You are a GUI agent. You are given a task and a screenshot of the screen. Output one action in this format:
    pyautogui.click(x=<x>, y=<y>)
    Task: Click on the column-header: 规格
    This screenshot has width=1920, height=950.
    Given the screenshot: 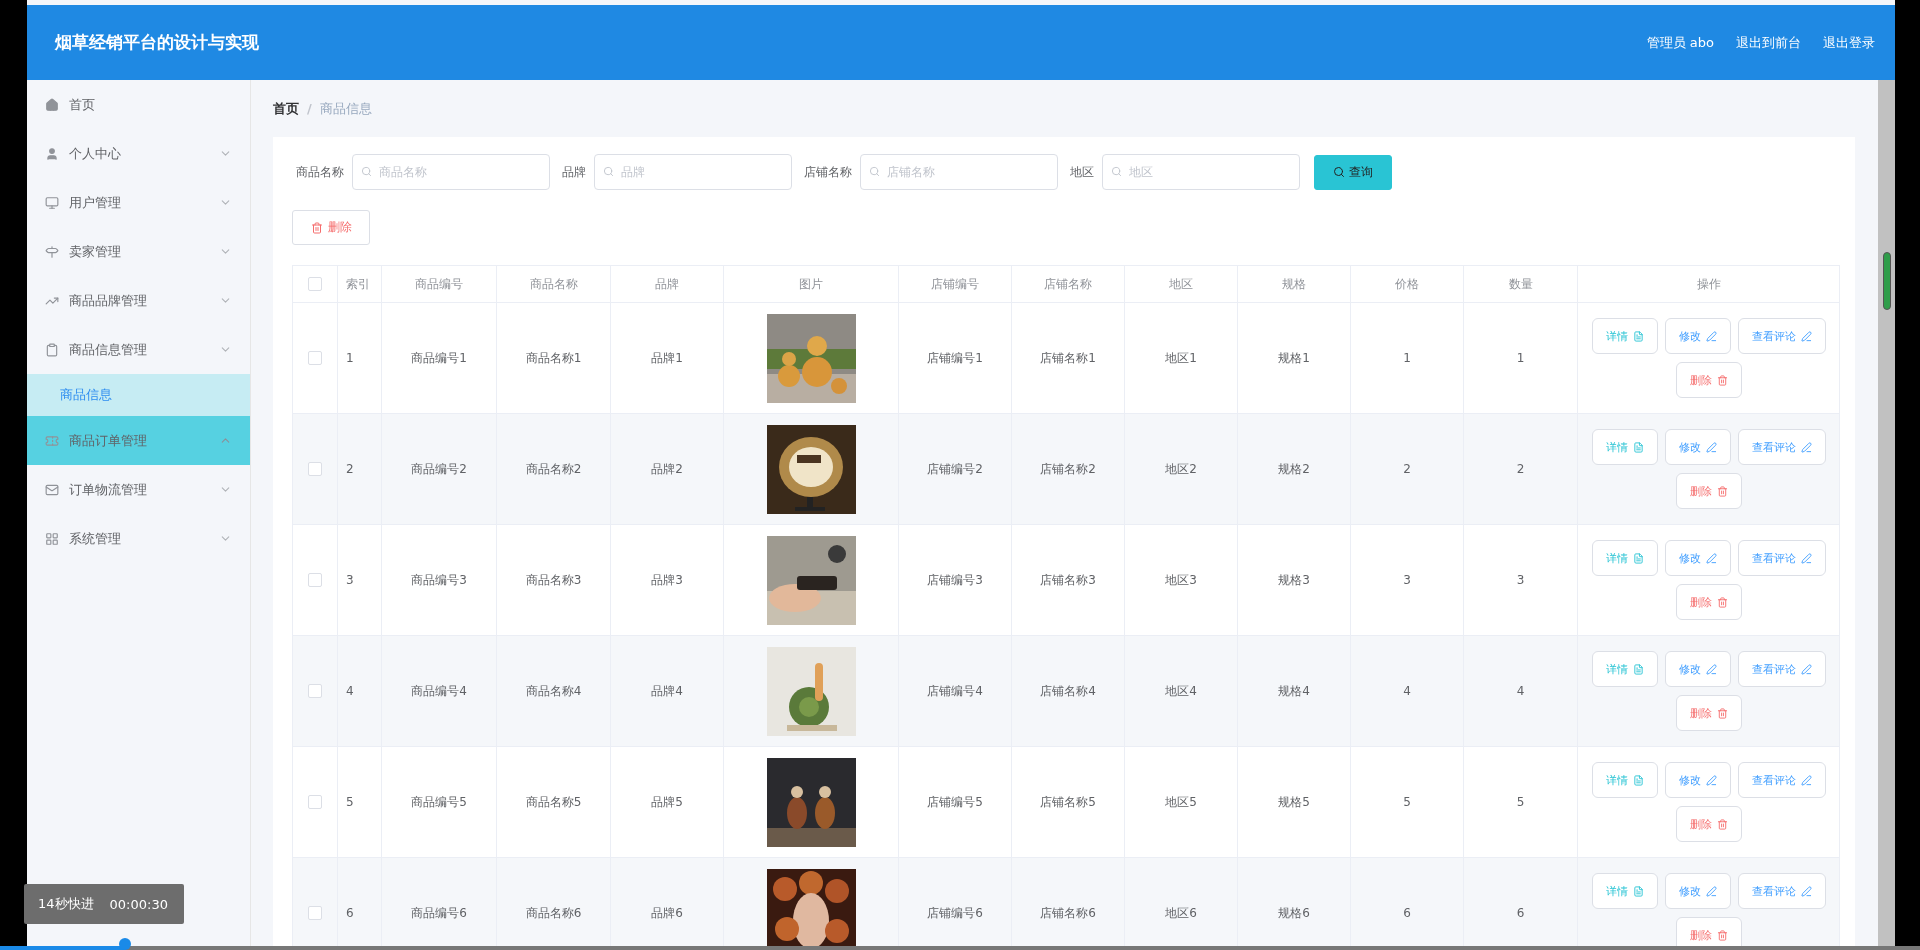 What is the action you would take?
    pyautogui.click(x=1294, y=284)
    